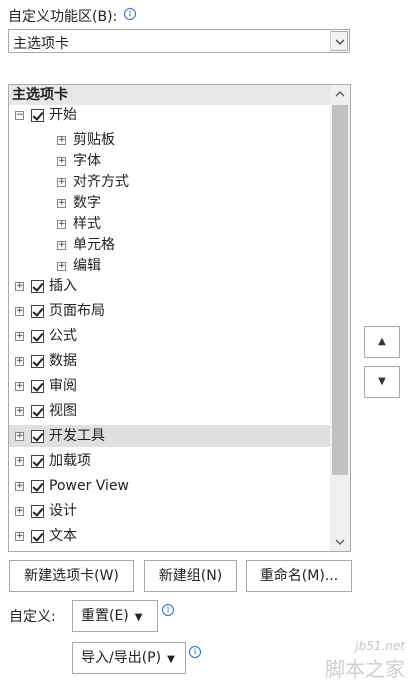 This screenshot has height=684, width=411. I want to click on watermark-site: jb51.net, so click(380, 646).